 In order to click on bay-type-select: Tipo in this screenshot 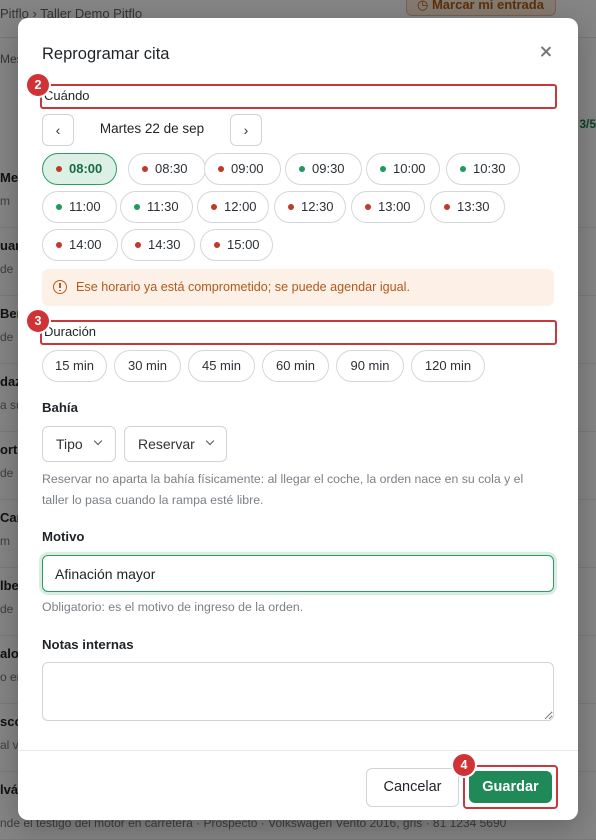, I will do `click(79, 444)`.